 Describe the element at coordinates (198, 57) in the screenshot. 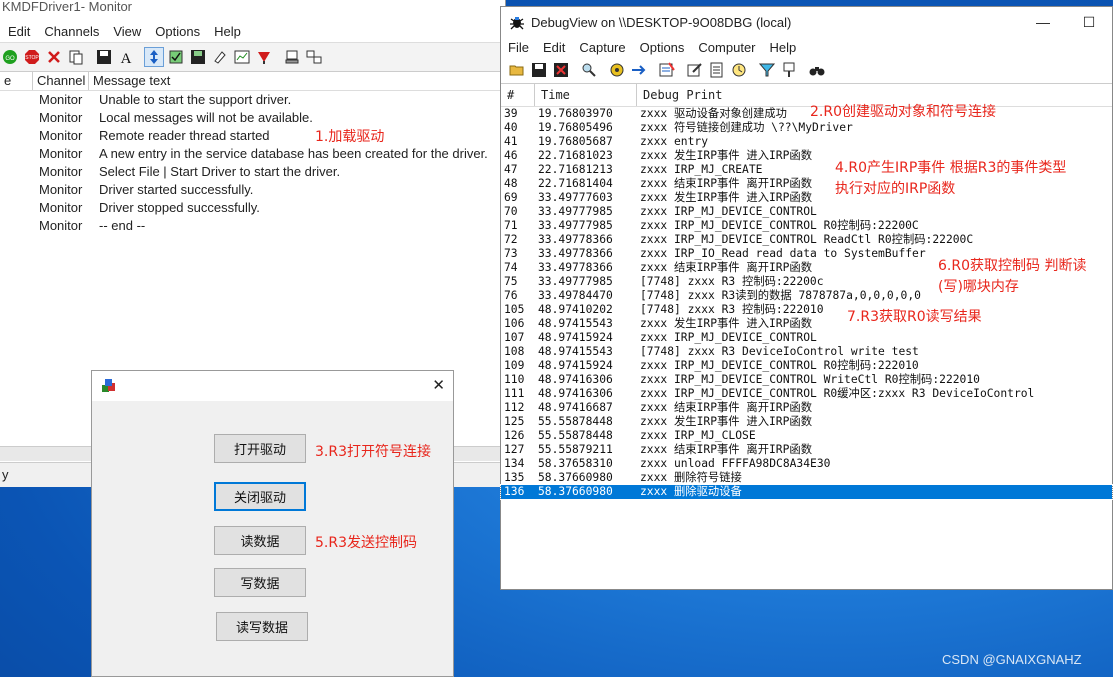

I see `save-log-icon` at that location.